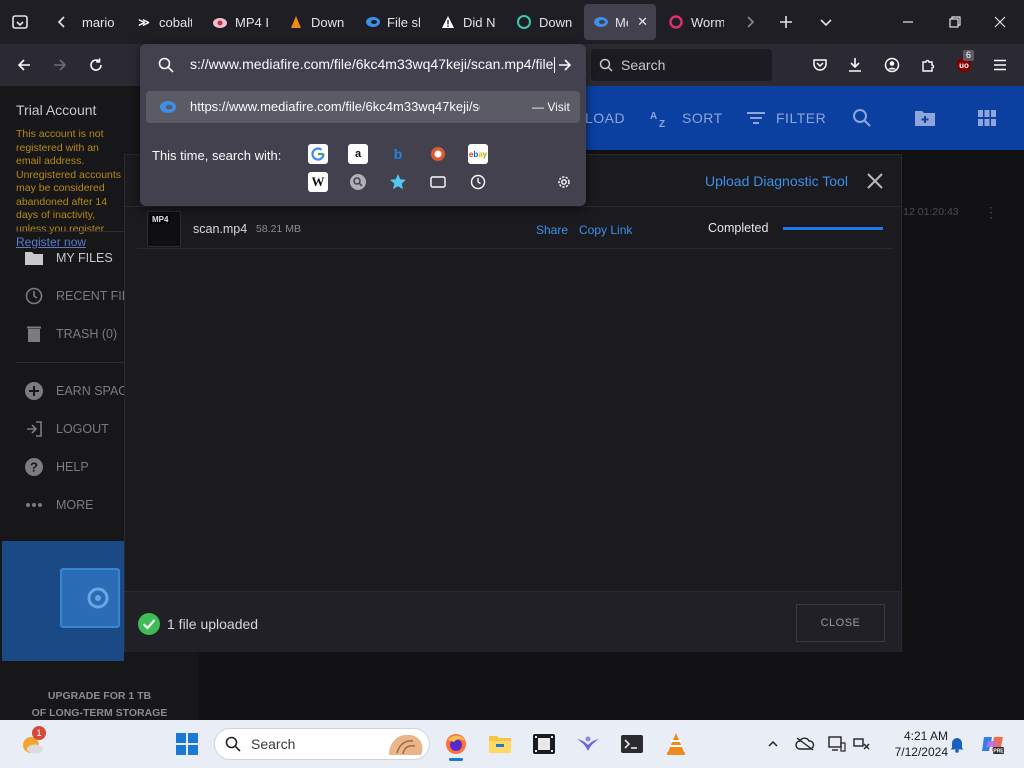  Describe the element at coordinates (892, 65) in the screenshot. I see `account-button` at that location.